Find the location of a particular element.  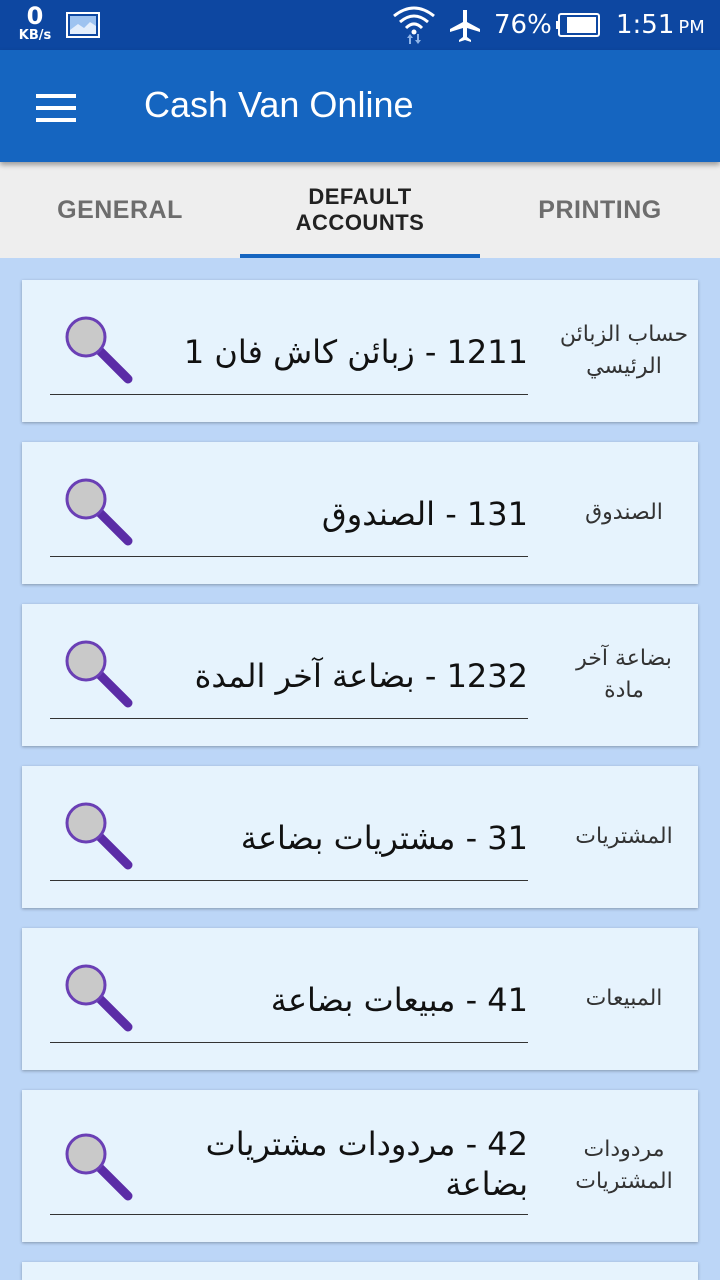

network-speed: 0 KB/s is located at coordinates (35, 23).